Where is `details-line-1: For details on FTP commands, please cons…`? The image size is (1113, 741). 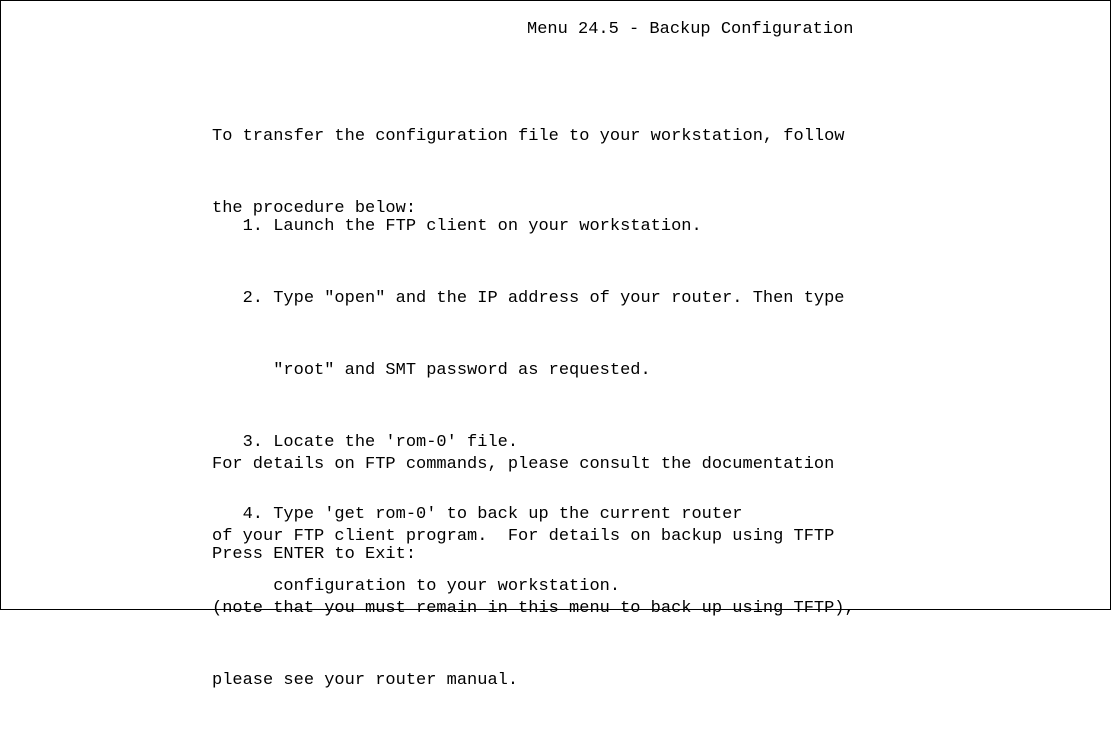
details-line-1: For details on FTP commands, please cons… is located at coordinates (523, 464).